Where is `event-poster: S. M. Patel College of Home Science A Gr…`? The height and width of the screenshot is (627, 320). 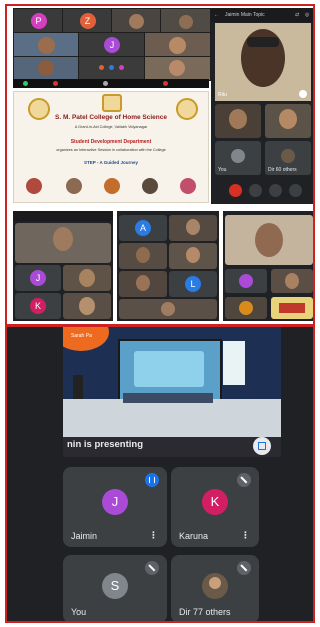
event-poster: S. M. Patel College of Home Science A Gr… is located at coordinates (111, 147).